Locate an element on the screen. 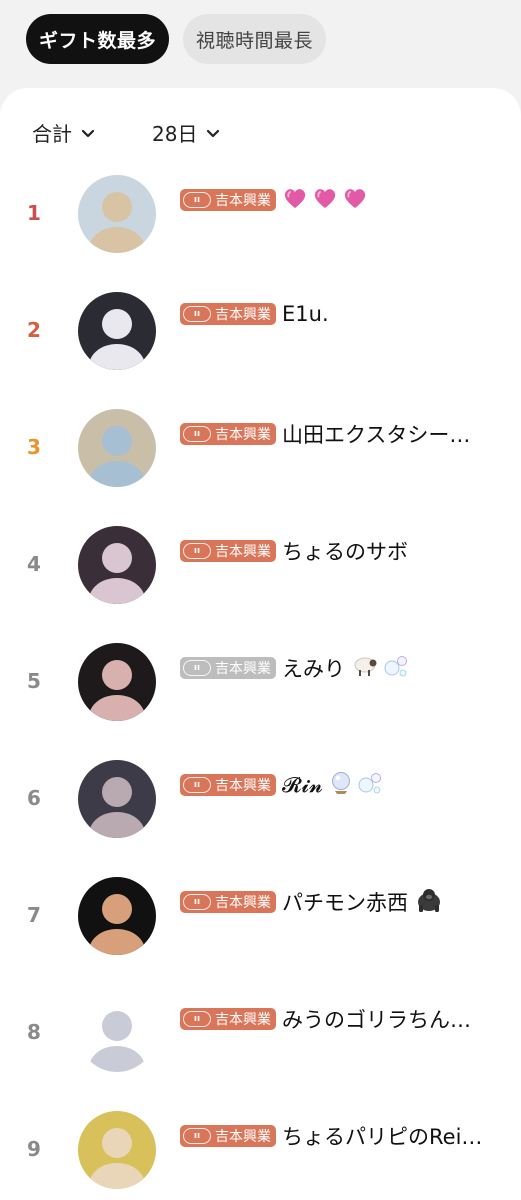 This screenshot has width=521, height=1200. type-filter-dropdown: 合計 is located at coordinates (64, 132).